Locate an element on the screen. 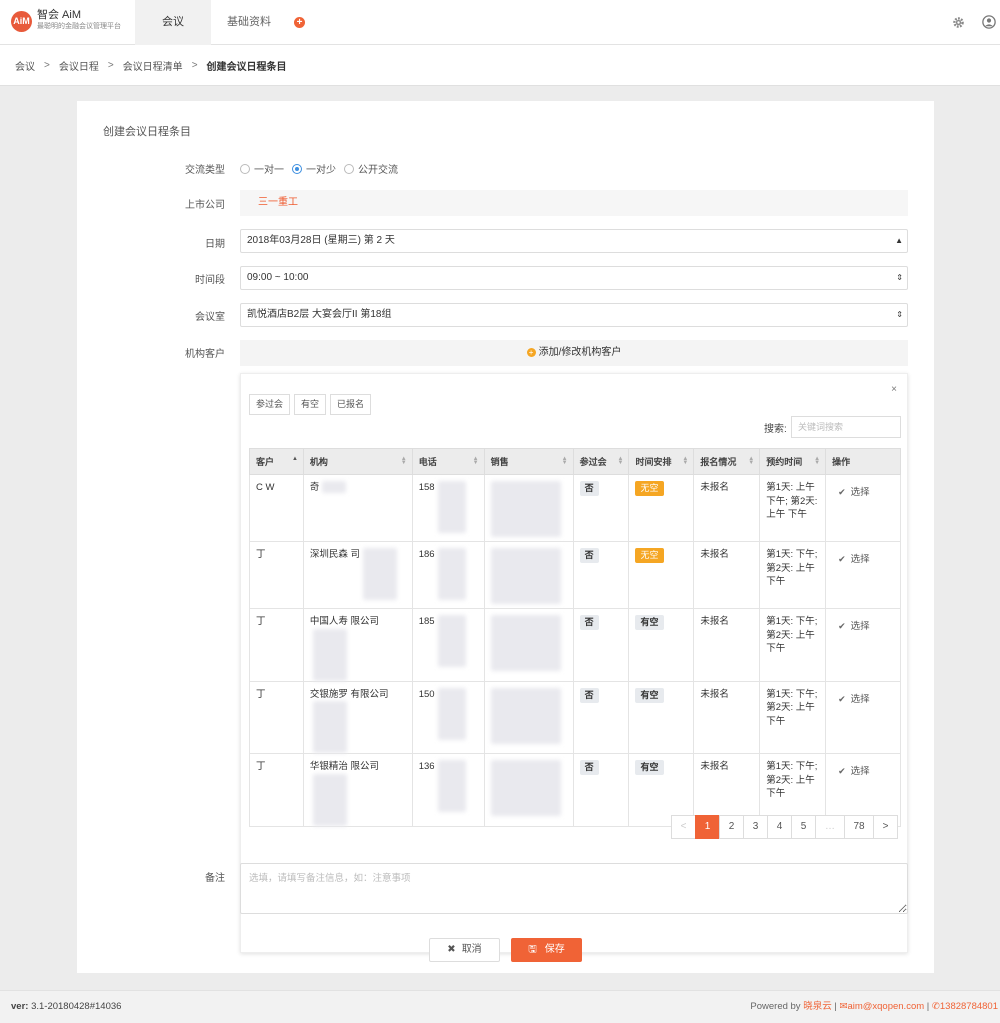  page-button-3: 3 is located at coordinates (755, 827).